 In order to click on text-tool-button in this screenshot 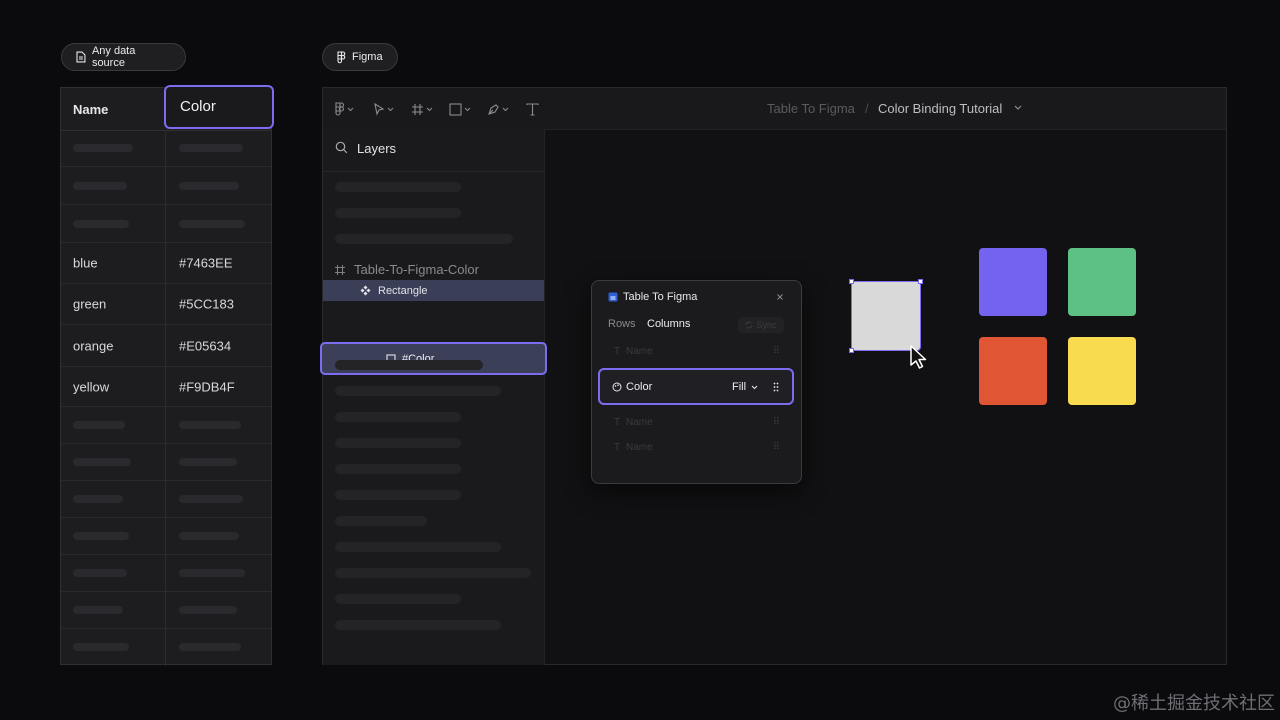, I will do `click(532, 109)`.